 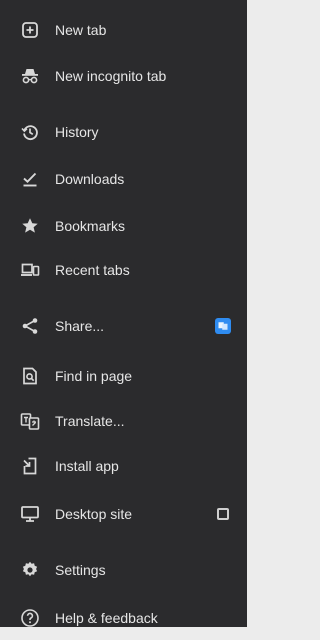 I want to click on menu-item-label: New incognito tab, so click(x=111, y=76).